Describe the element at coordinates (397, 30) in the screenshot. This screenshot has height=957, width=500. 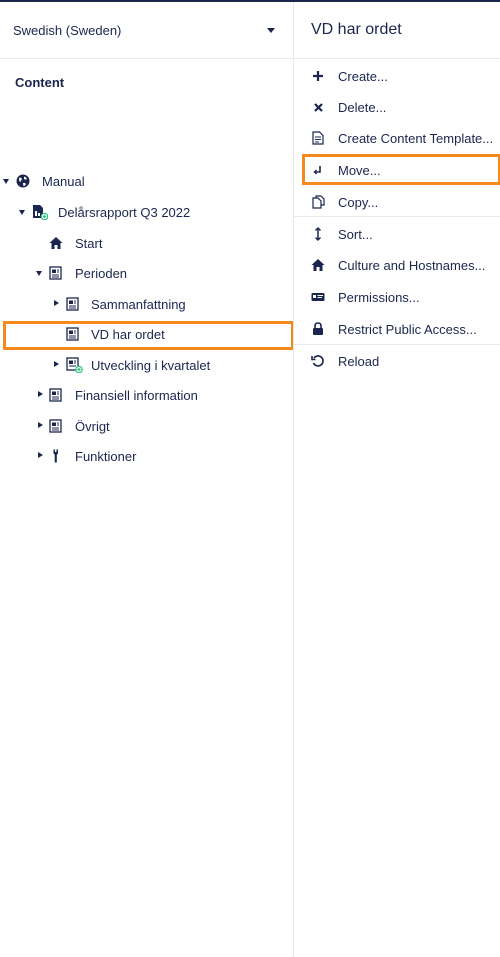
I see `actions-title: VD har ordet` at that location.